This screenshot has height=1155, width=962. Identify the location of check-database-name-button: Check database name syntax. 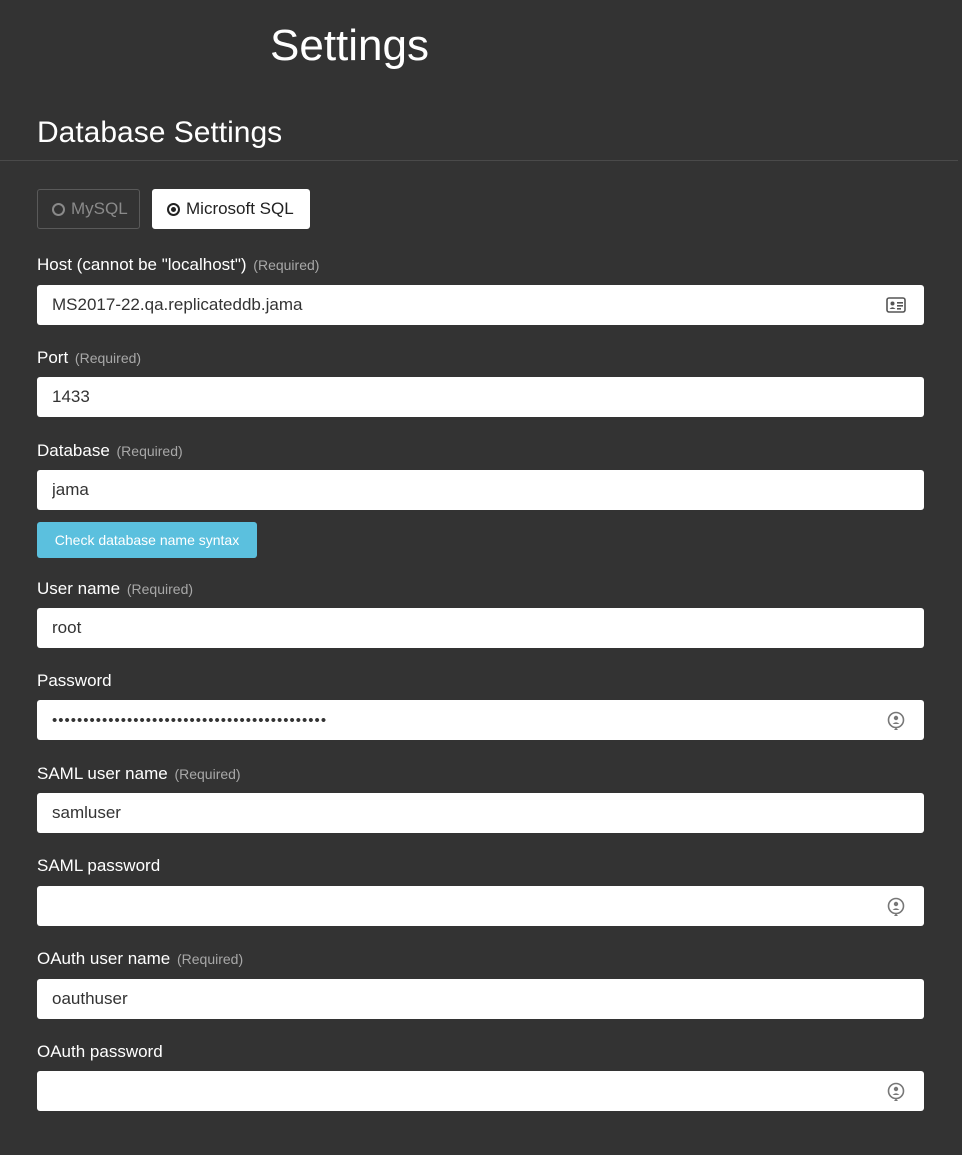
(147, 540).